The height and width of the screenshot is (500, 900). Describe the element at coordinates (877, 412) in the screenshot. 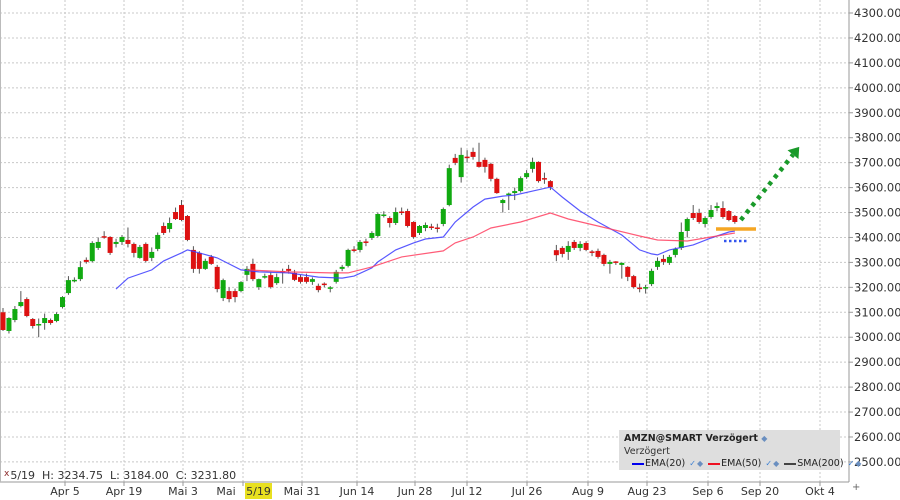

I see `y-tick-label: 2700.00` at that location.